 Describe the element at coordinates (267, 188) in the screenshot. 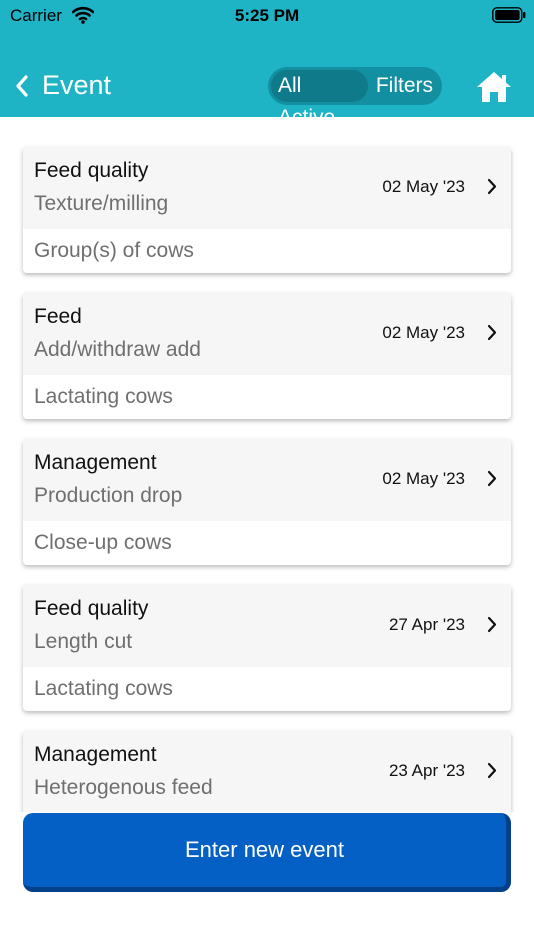

I see `event-card-header: Feed quality Texture/milling 02 May '23` at that location.